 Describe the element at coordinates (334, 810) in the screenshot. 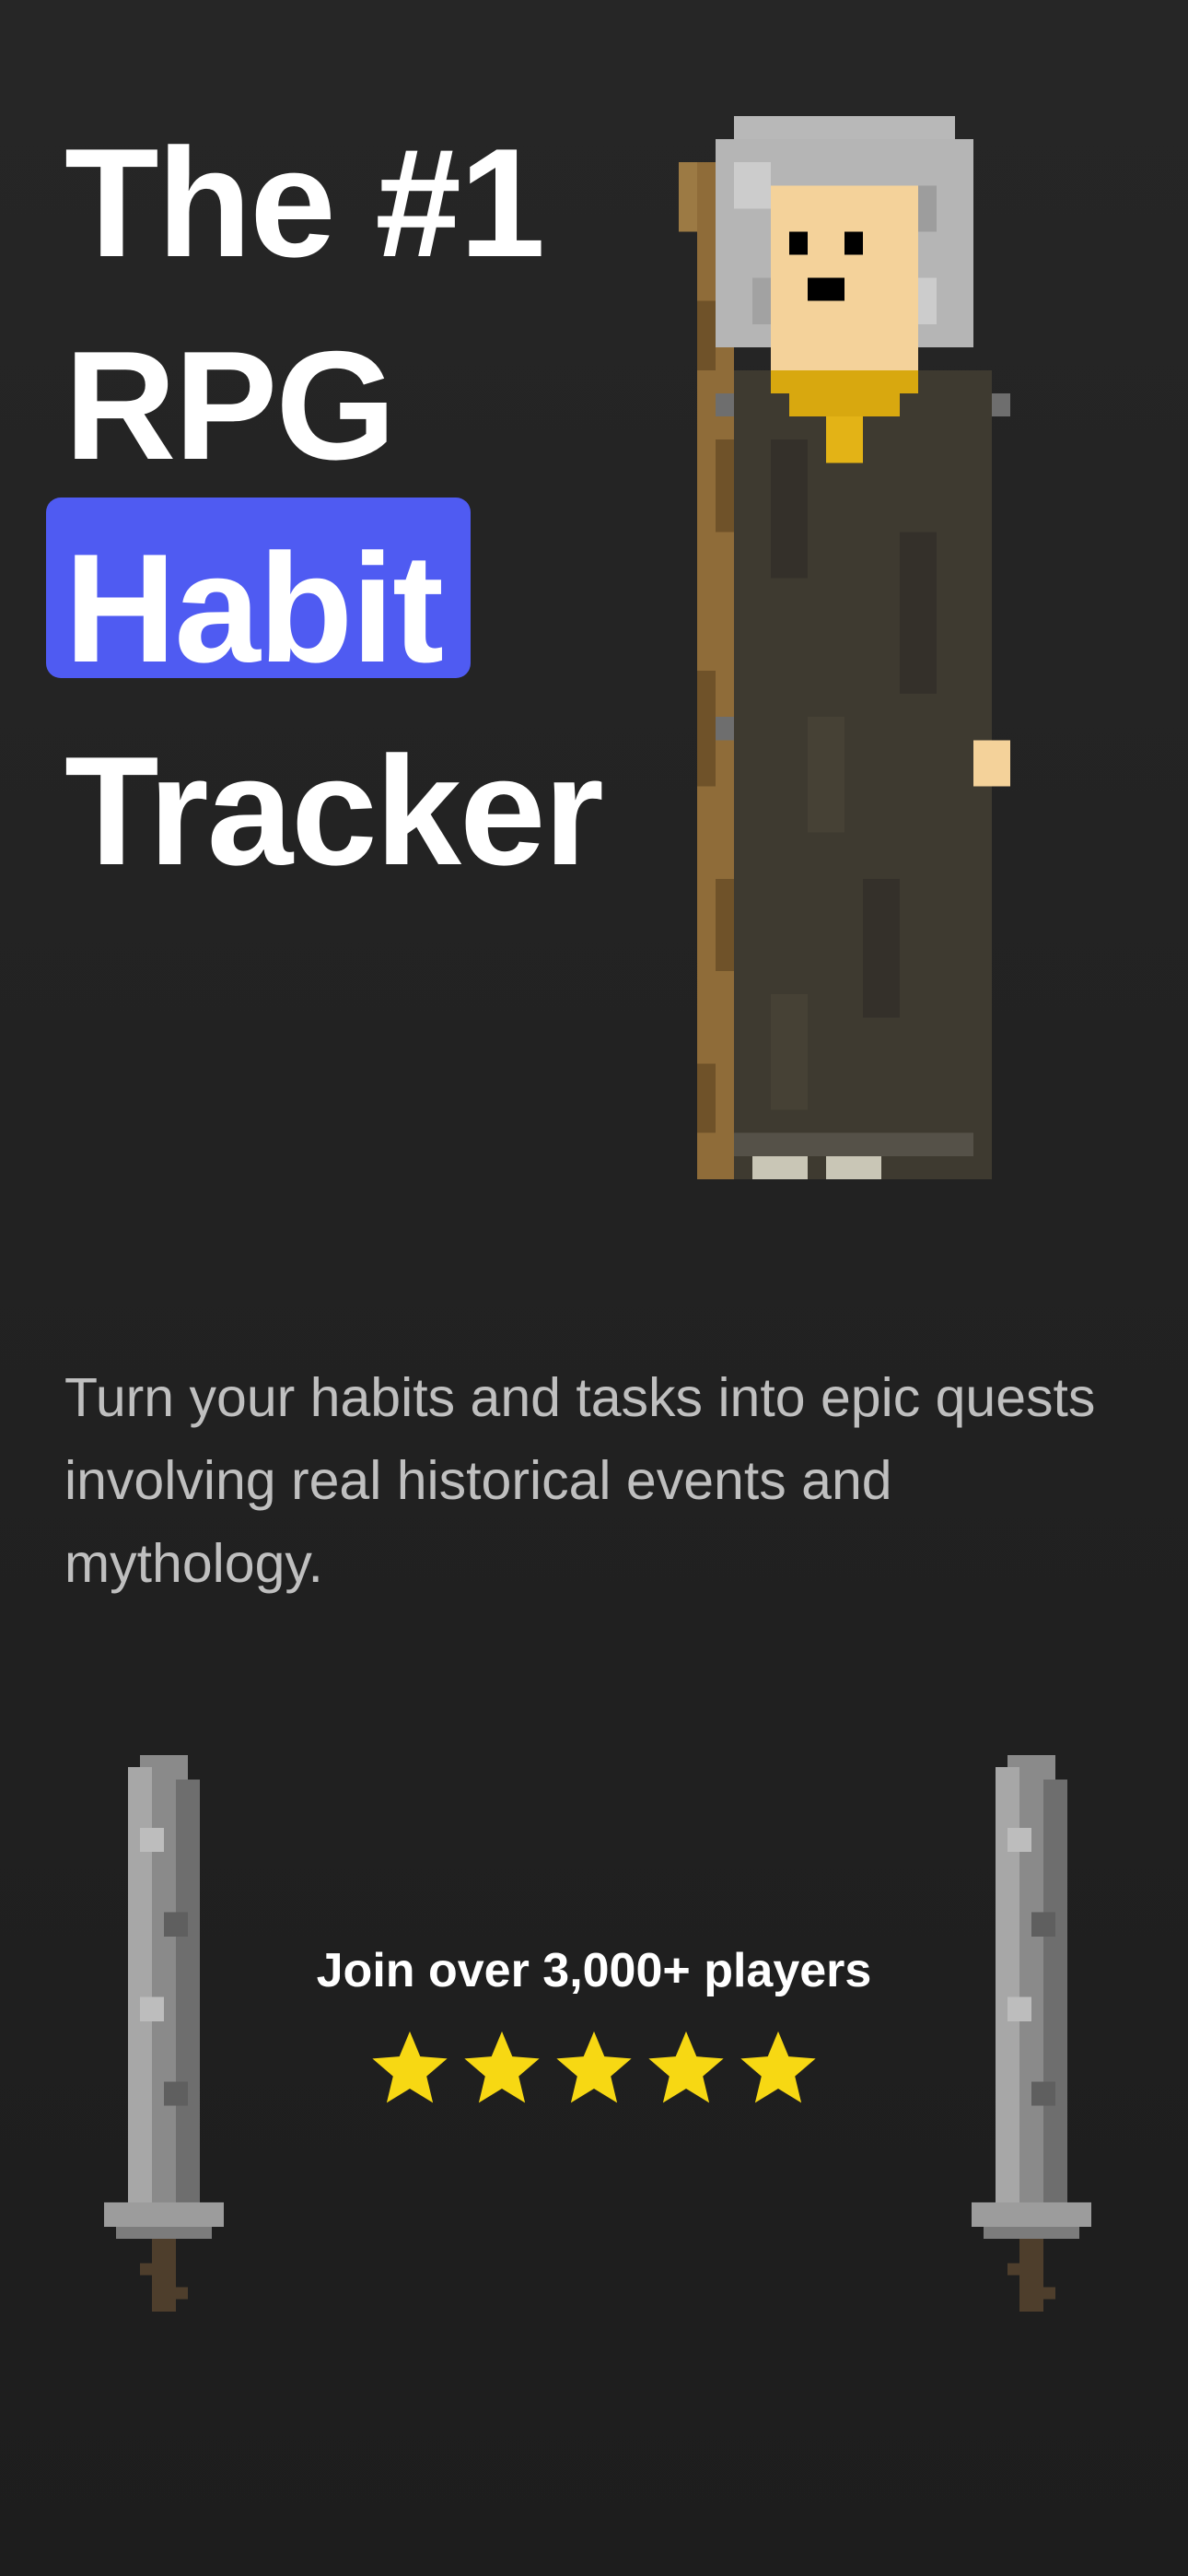

I see `hero-title-line-4: Tracker` at that location.